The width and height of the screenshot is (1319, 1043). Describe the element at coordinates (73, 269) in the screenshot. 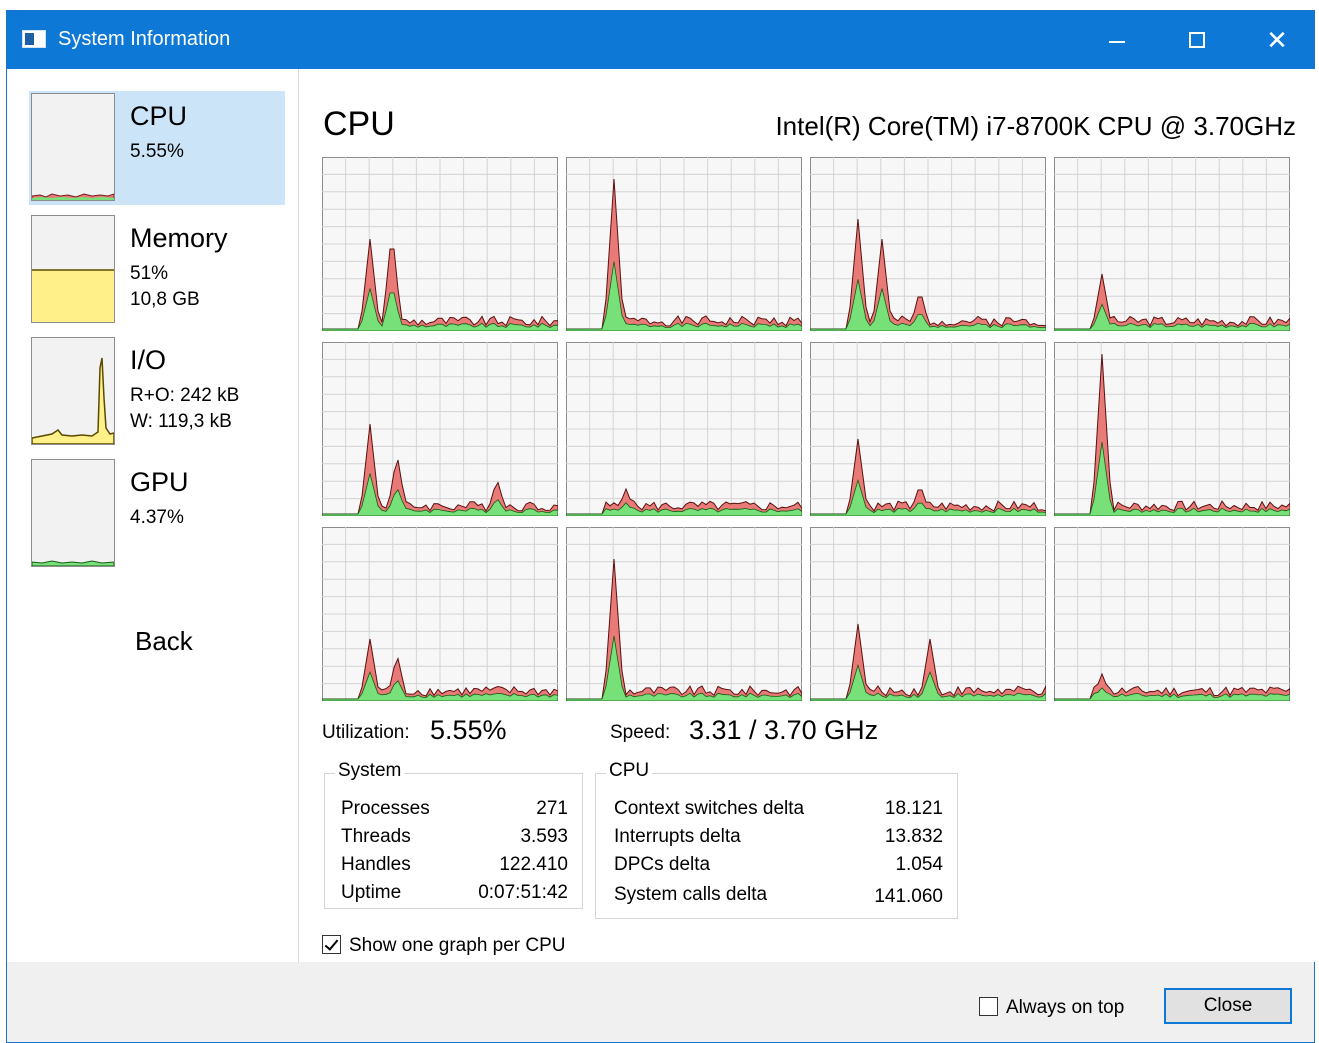

I see `memory-mini-graph` at that location.